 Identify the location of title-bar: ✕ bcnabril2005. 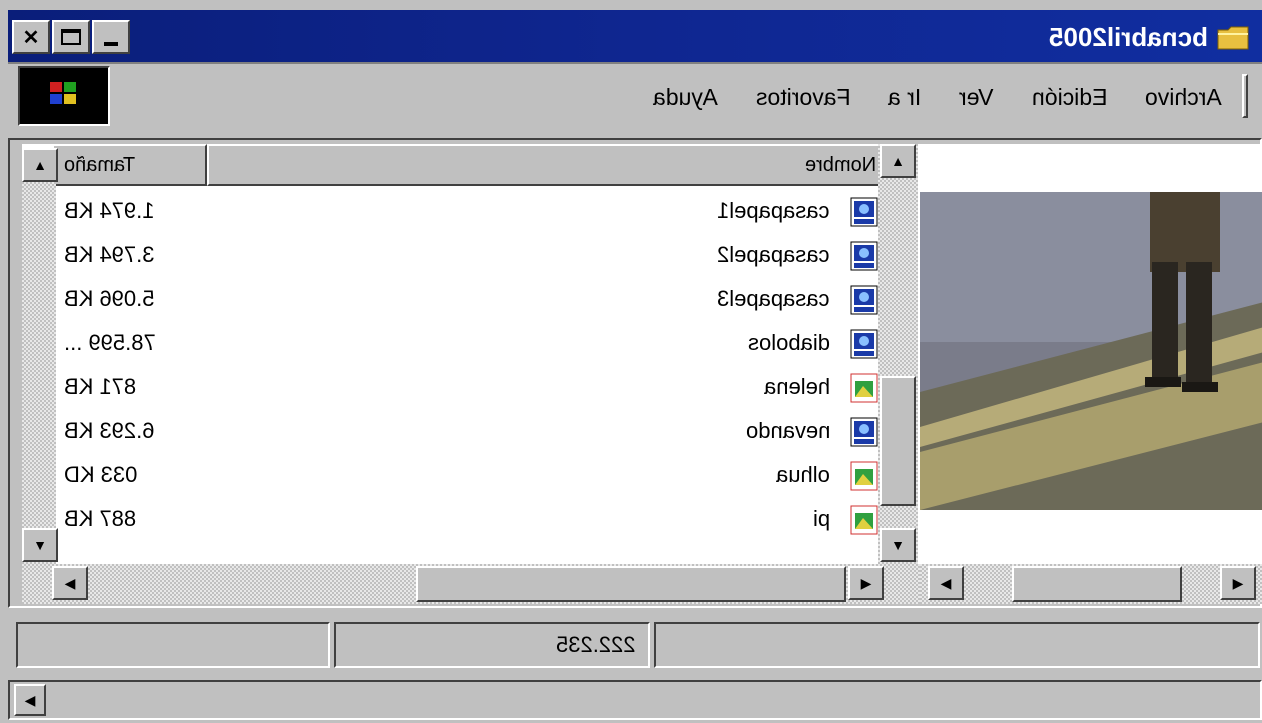
(635, 37).